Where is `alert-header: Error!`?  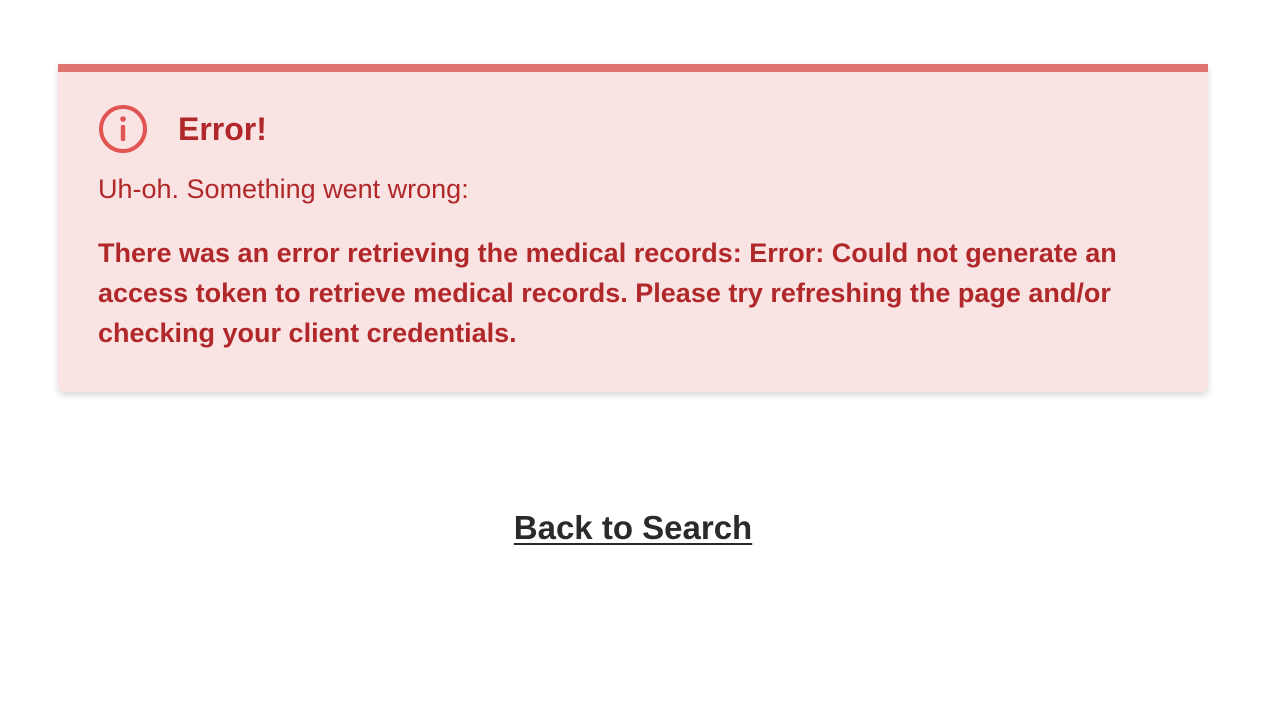
alert-header: Error! is located at coordinates (633, 129).